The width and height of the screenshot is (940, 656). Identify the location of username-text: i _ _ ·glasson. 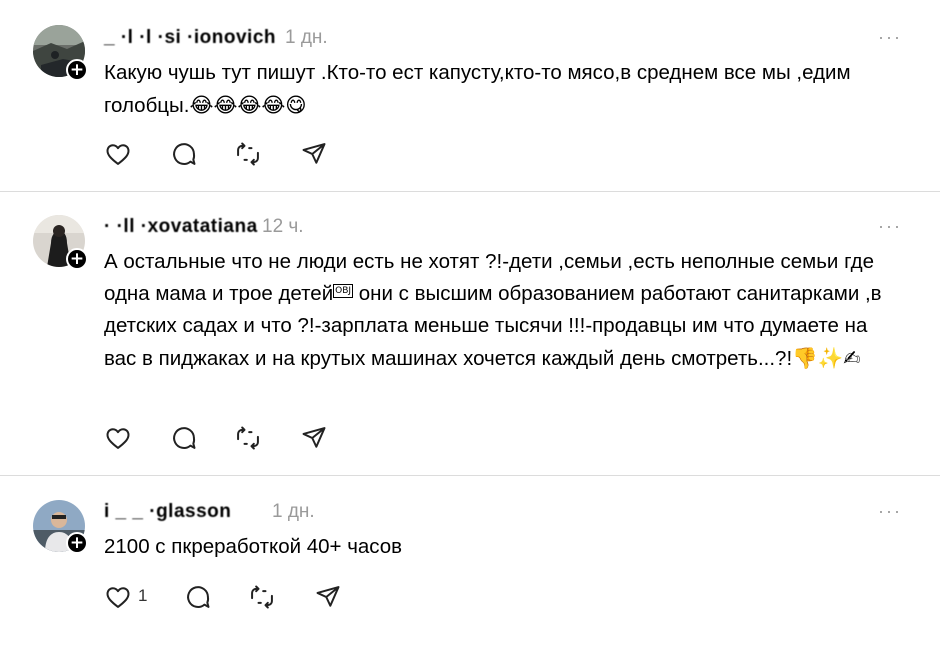
(168, 511).